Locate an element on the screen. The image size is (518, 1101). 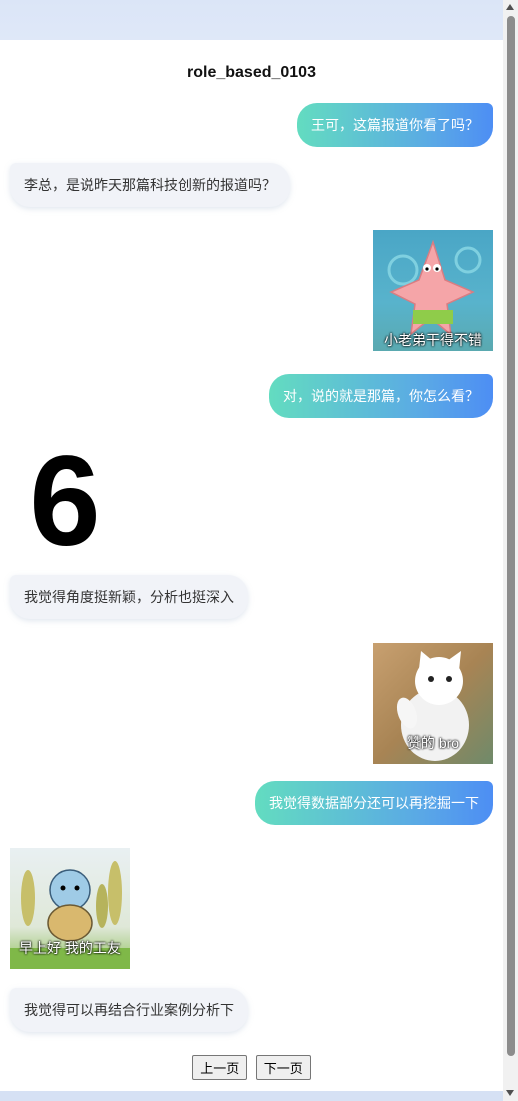
sticker-turtle: 早上好 我的工友 is located at coordinates (70, 908).